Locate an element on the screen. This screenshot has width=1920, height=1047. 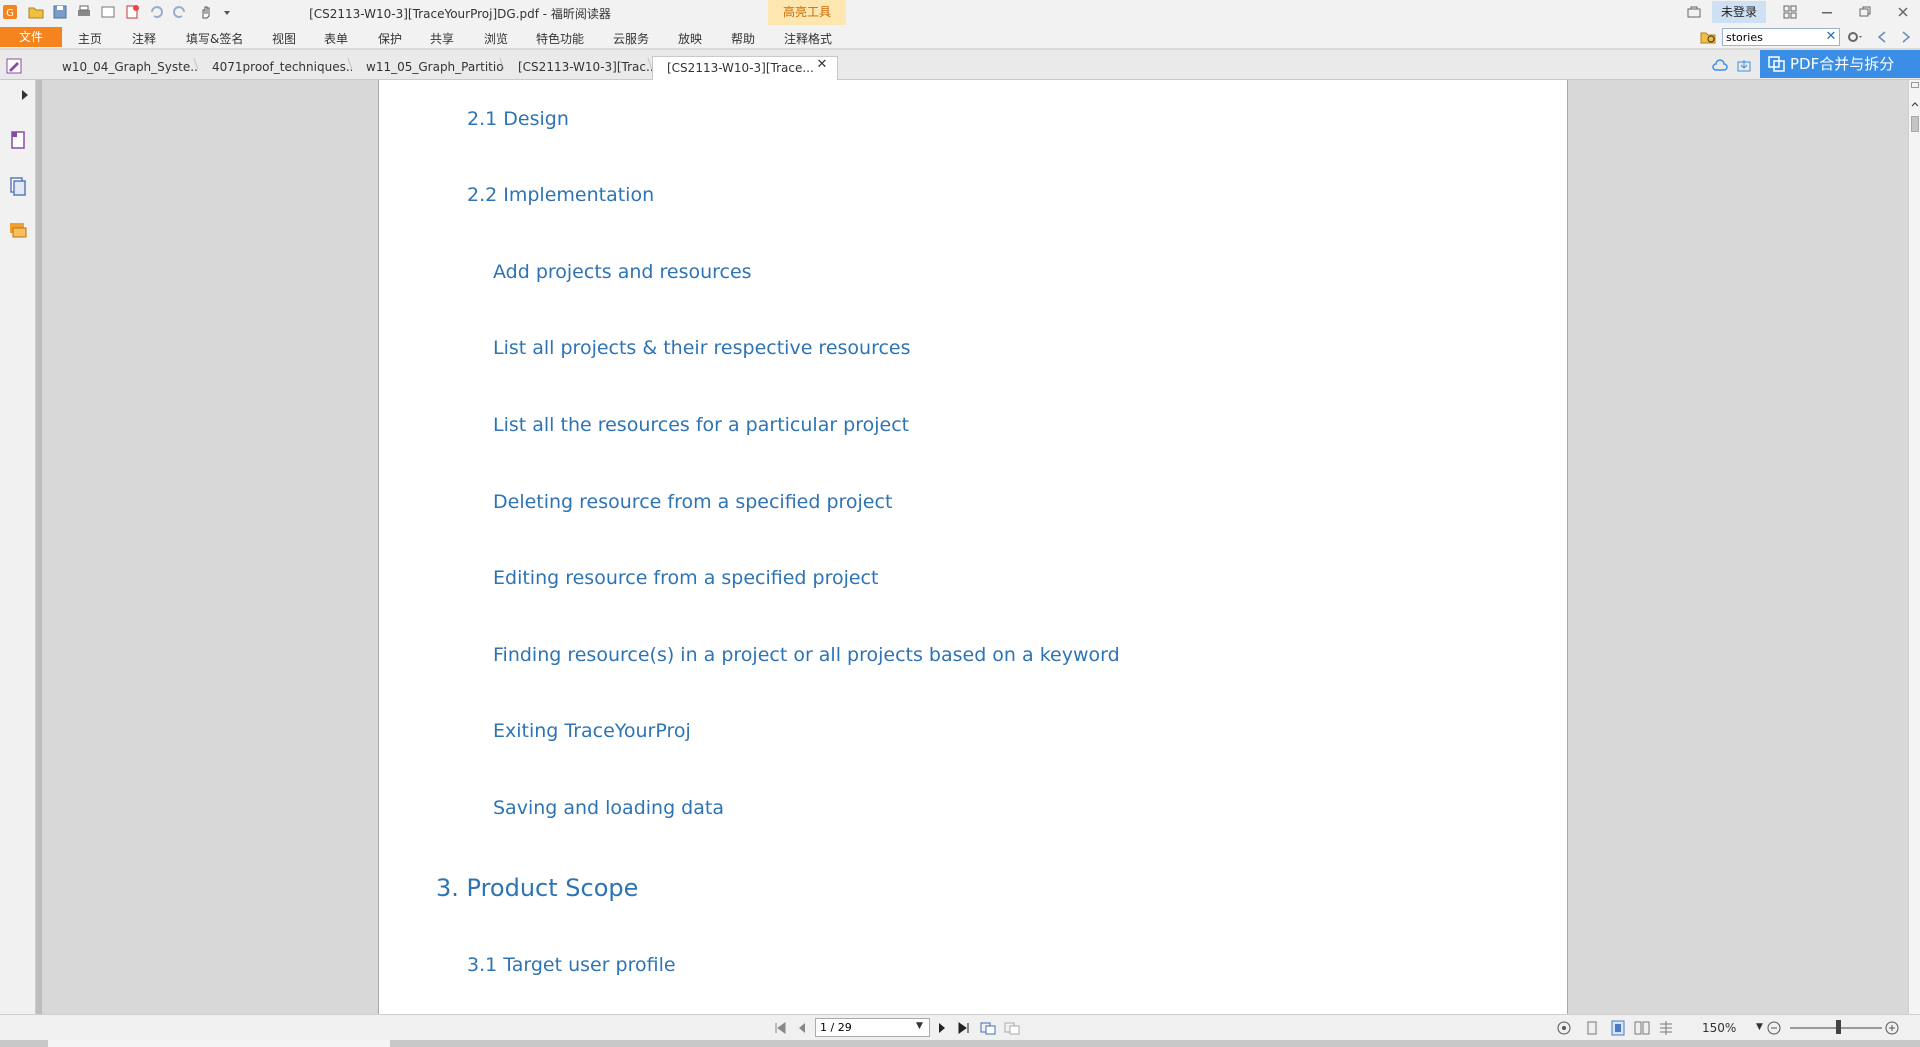
page-thumbnails-icon is located at coordinates (18, 140).